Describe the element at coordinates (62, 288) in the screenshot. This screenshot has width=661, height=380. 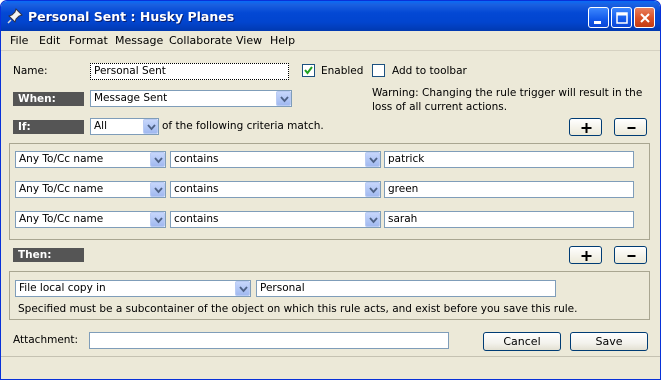
I see `action-value: File local copy in` at that location.